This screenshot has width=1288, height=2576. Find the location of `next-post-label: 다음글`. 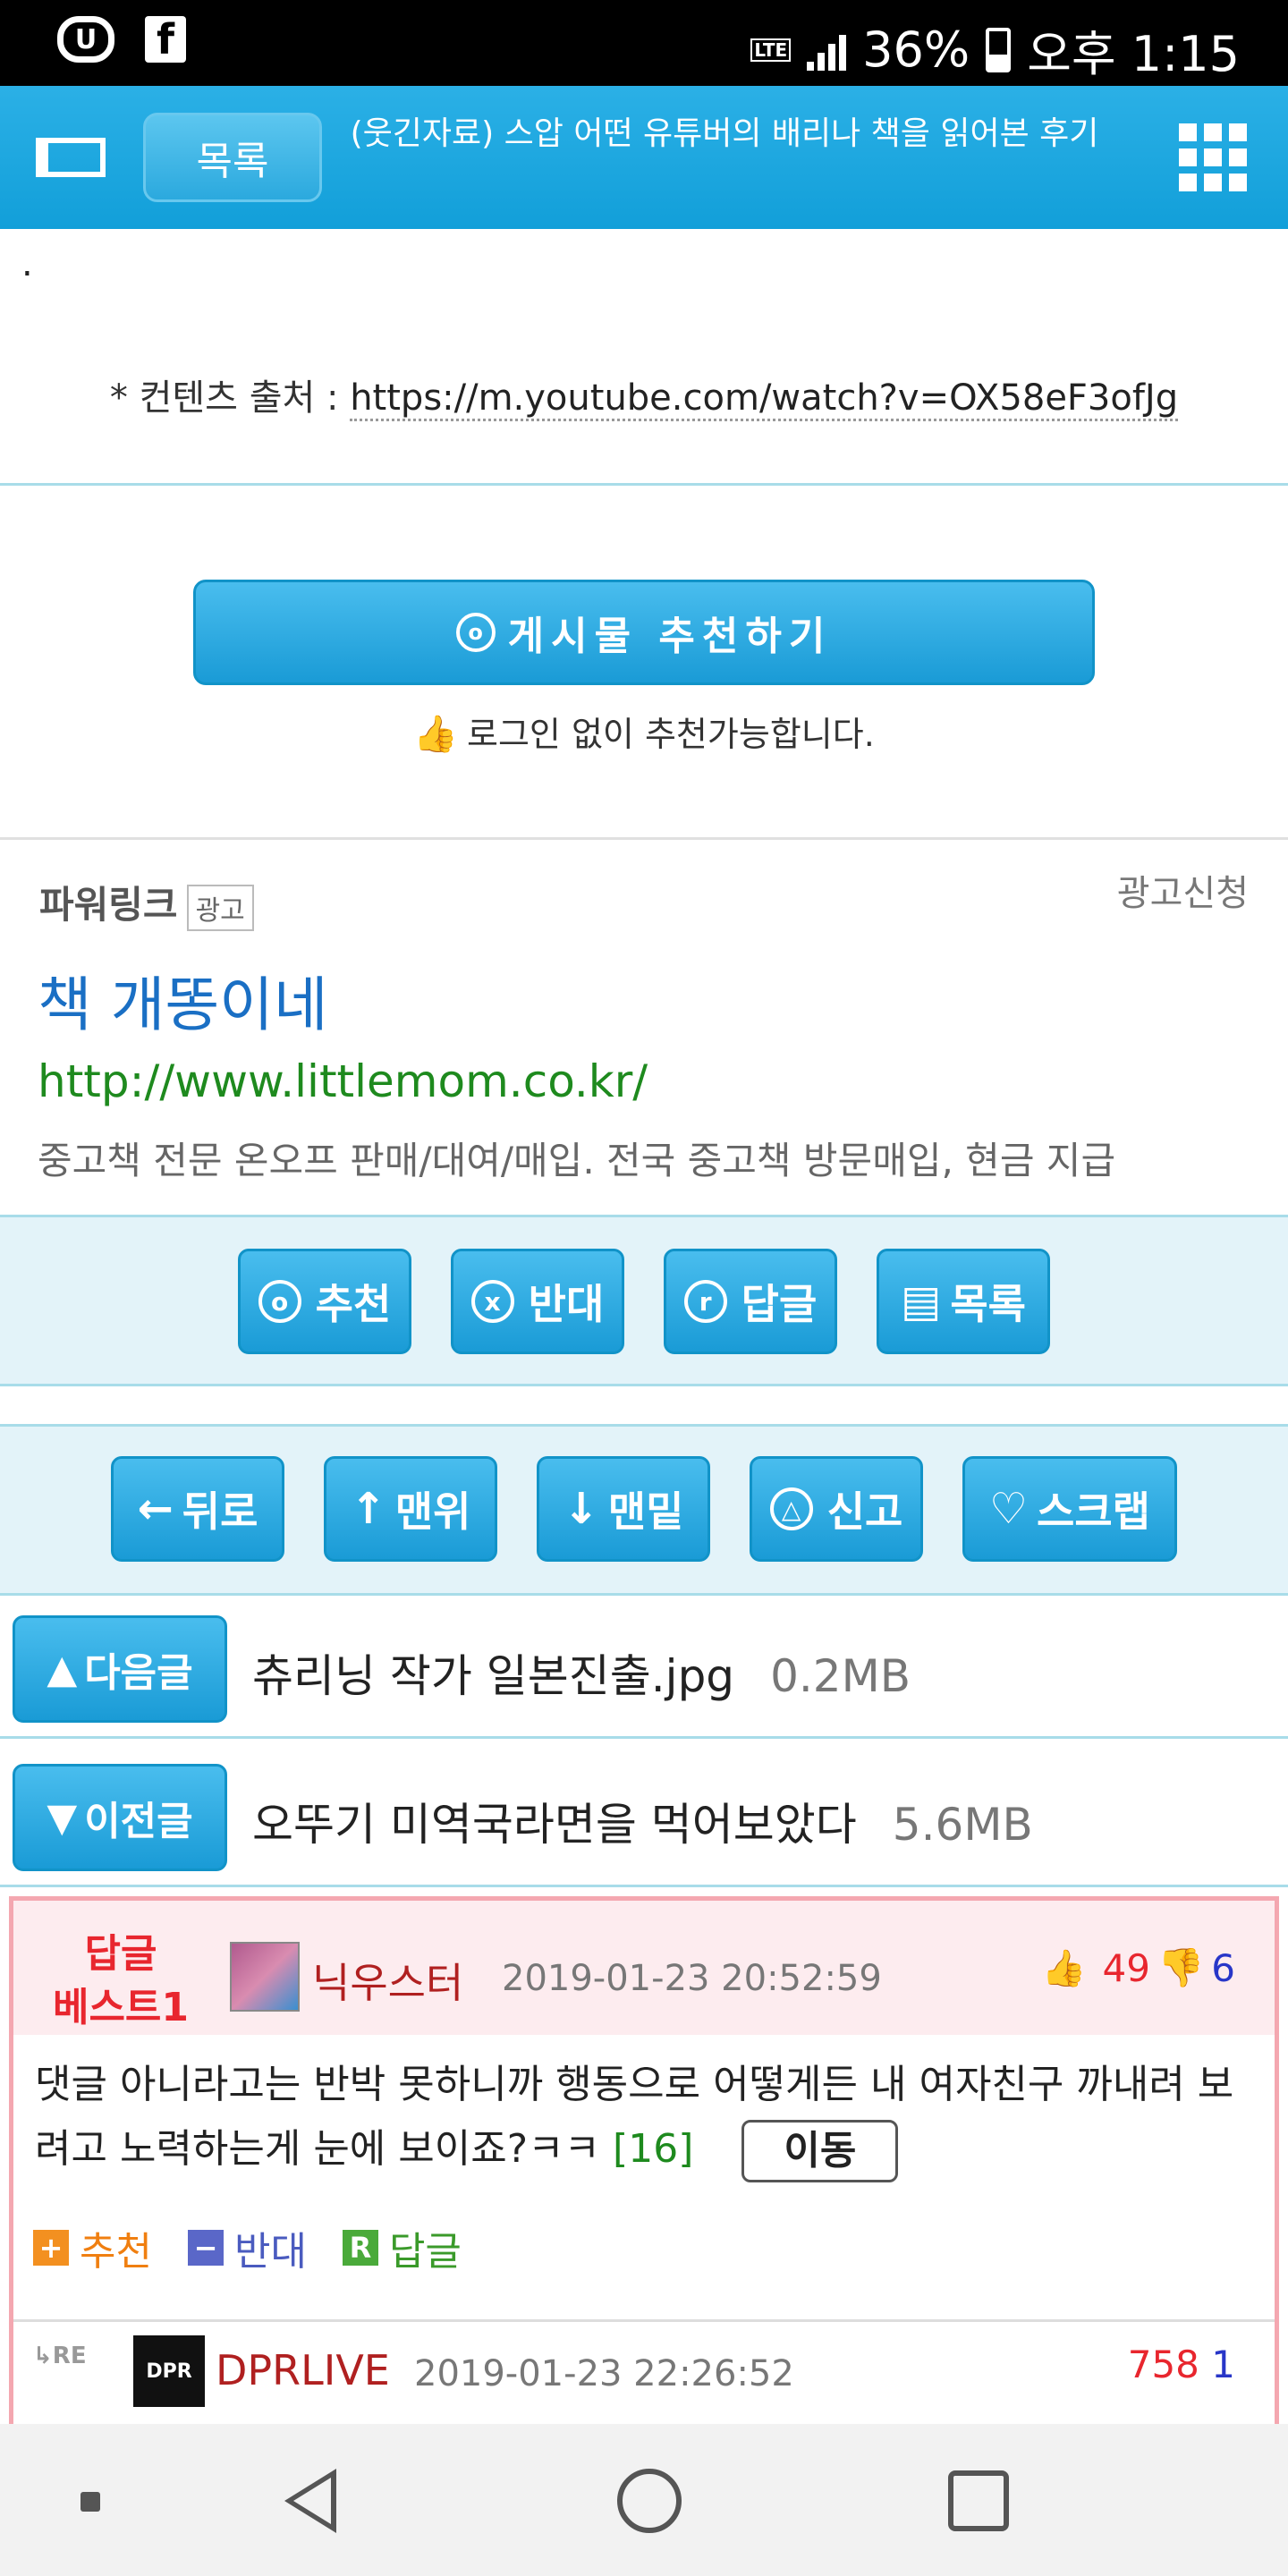

next-post-label: 다음글 is located at coordinates (138, 1673).